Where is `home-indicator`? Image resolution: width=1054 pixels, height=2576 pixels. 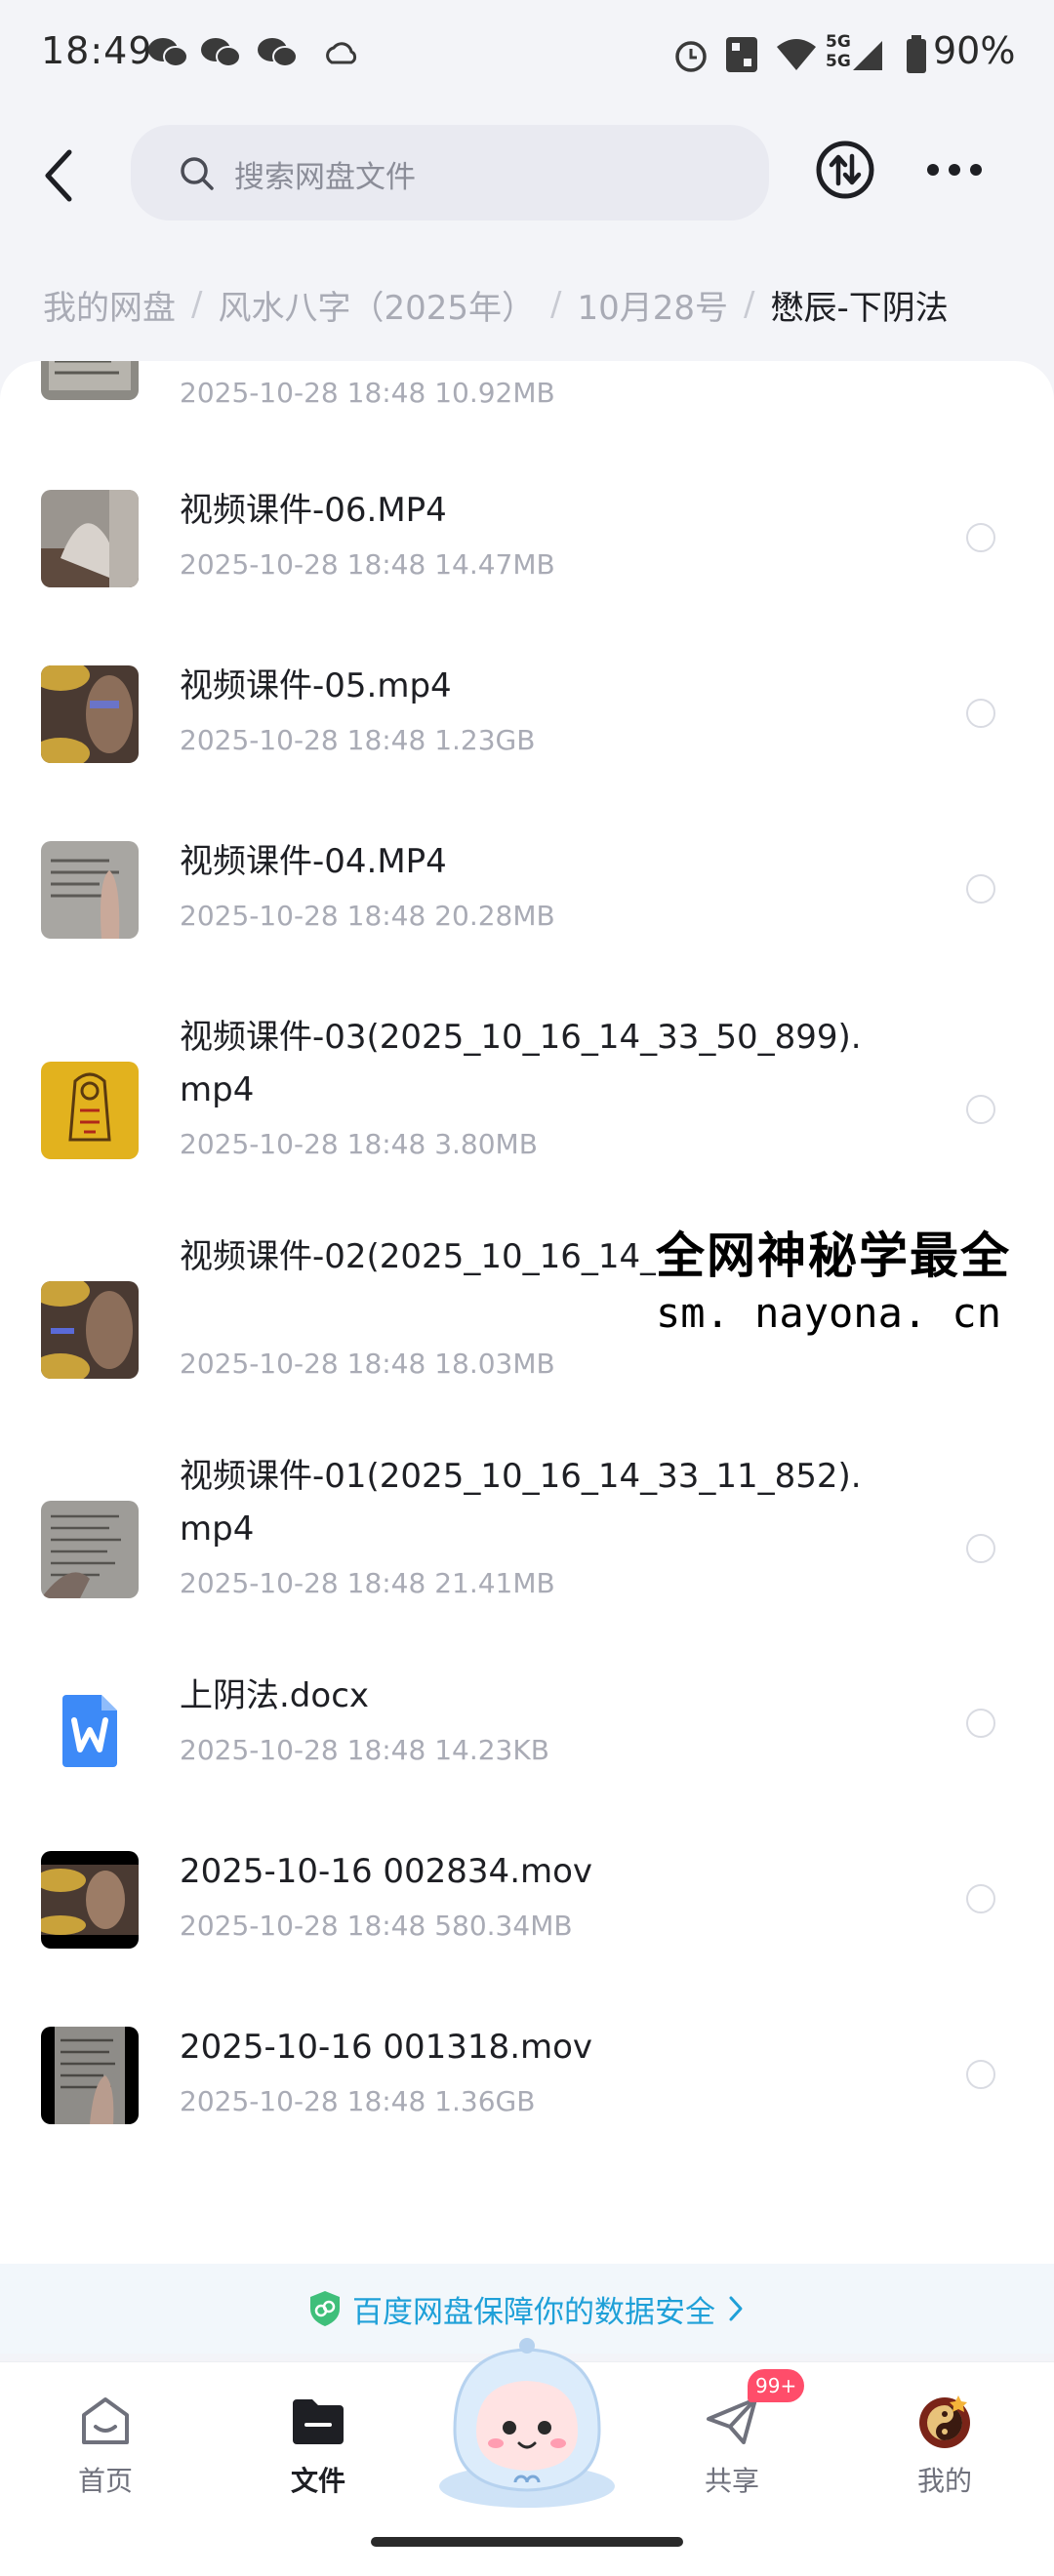 home-indicator is located at coordinates (527, 2542).